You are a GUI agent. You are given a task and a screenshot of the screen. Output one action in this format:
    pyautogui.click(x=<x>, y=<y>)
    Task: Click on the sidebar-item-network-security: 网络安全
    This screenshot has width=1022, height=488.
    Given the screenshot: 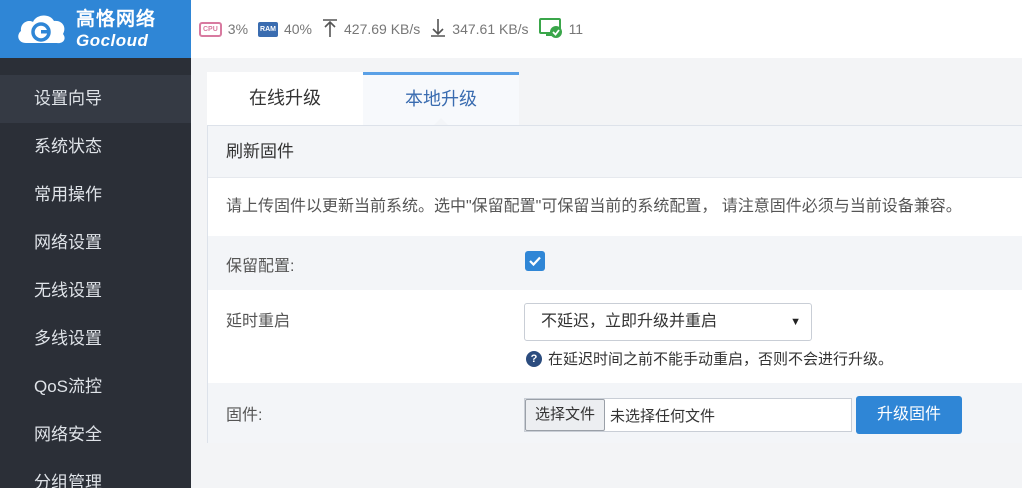 What is the action you would take?
    pyautogui.click(x=95, y=435)
    